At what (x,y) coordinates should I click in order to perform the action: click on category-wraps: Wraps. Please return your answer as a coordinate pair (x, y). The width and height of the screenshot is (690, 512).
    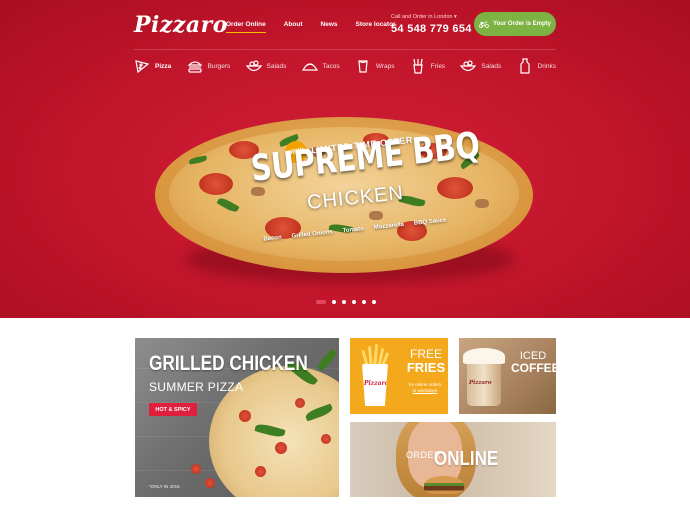
    Looking at the image, I should click on (375, 66).